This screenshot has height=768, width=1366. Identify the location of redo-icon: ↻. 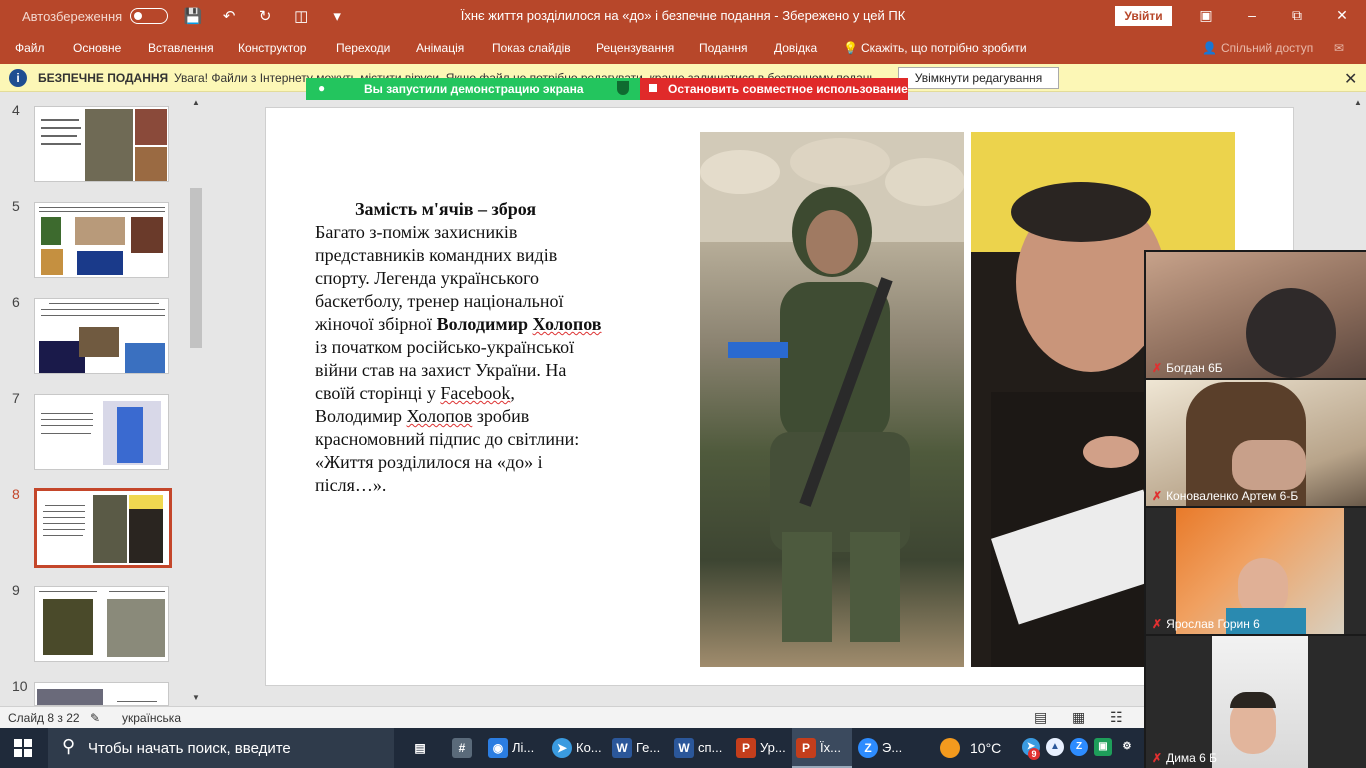
(265, 16).